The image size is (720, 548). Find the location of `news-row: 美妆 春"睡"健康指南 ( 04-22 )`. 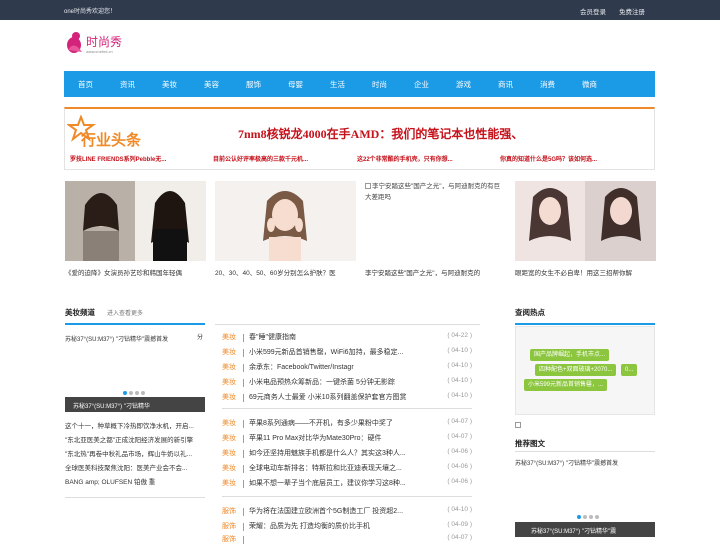

news-row: 美妆 春"睡"健康指南 ( 04-22 ) is located at coordinates (347, 339).